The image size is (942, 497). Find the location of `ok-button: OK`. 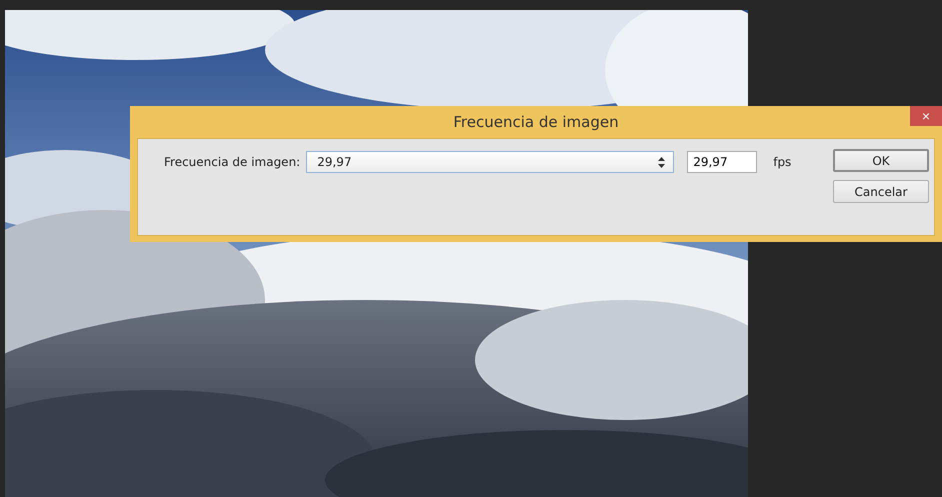

ok-button: OK is located at coordinates (881, 160).